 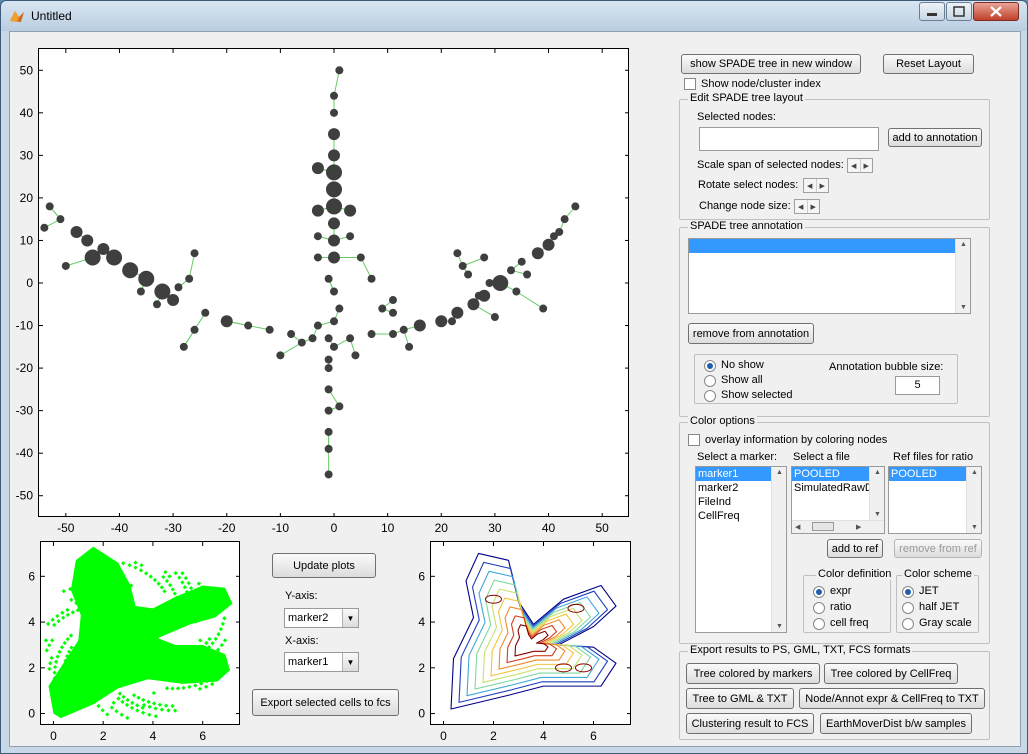 What do you see at coordinates (789, 139) in the screenshot?
I see `selected-nodes-input` at bounding box center [789, 139].